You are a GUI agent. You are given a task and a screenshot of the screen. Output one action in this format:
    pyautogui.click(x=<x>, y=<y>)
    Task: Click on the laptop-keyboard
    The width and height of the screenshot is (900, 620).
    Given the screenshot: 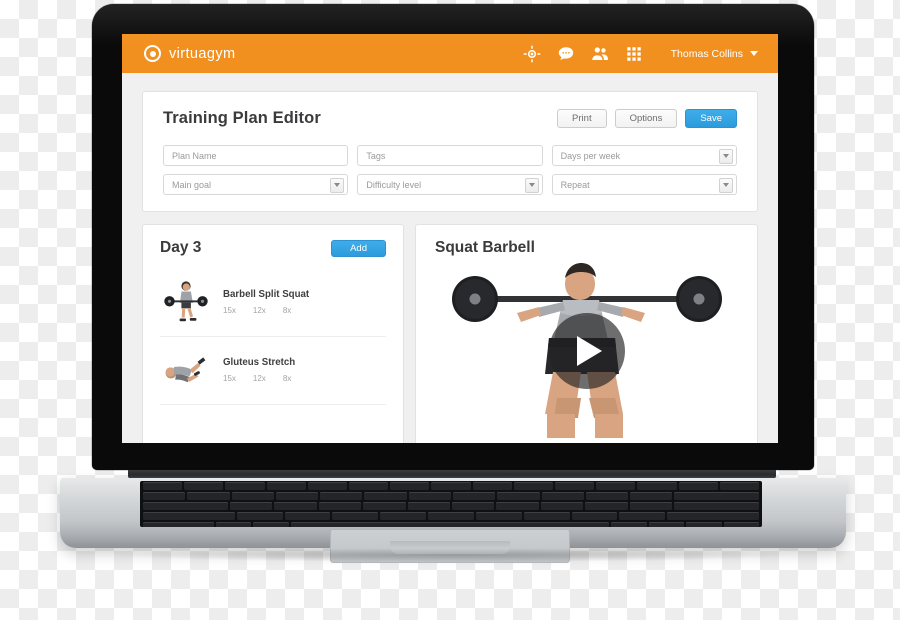 What is the action you would take?
    pyautogui.click(x=451, y=504)
    